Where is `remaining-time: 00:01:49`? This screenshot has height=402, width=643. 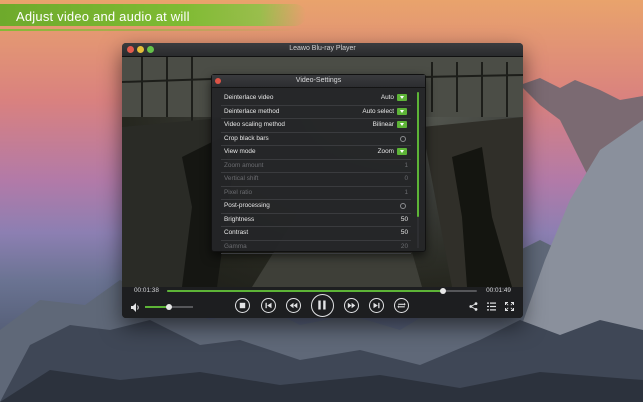 remaining-time: 00:01:49 is located at coordinates (498, 290).